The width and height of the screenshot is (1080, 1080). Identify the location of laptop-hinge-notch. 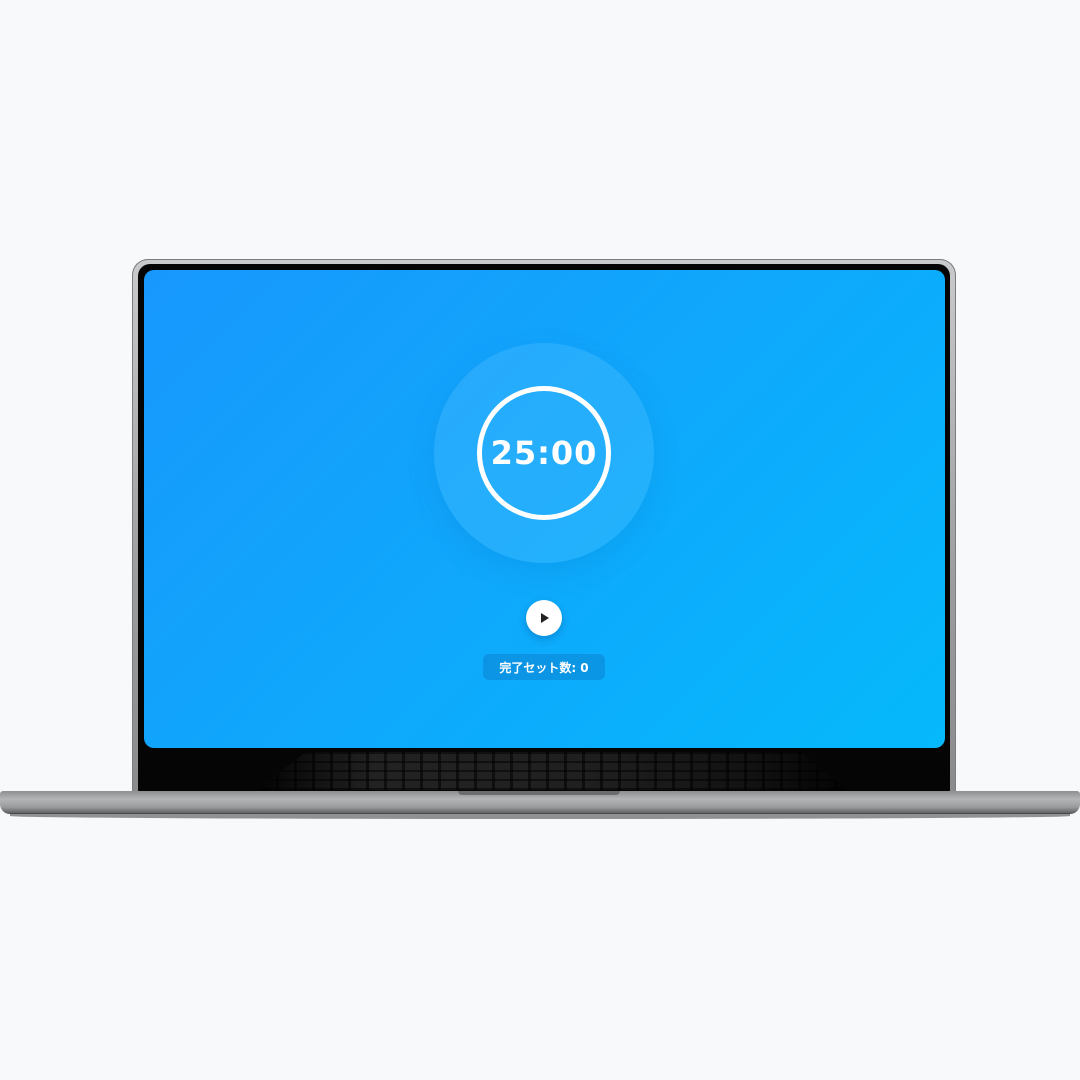
(539, 793).